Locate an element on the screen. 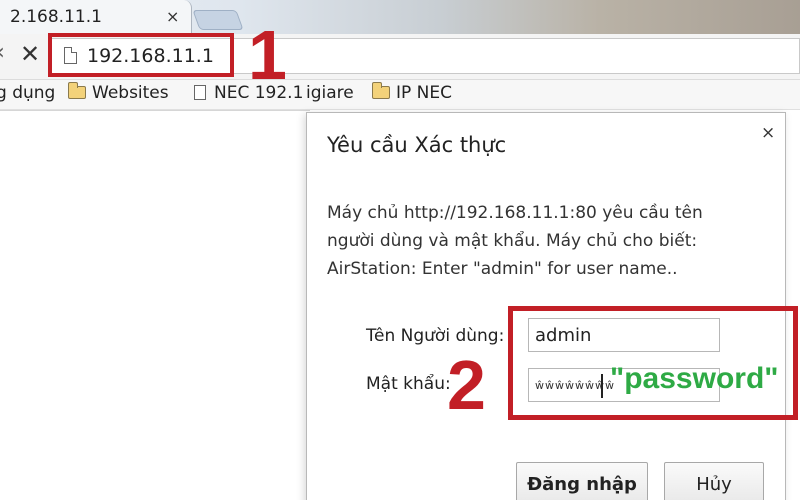 The height and width of the screenshot is (500, 800). bookmarks-bar: g dụng Websites NEC 192.1 igiare IP NEC is located at coordinates (400, 95).